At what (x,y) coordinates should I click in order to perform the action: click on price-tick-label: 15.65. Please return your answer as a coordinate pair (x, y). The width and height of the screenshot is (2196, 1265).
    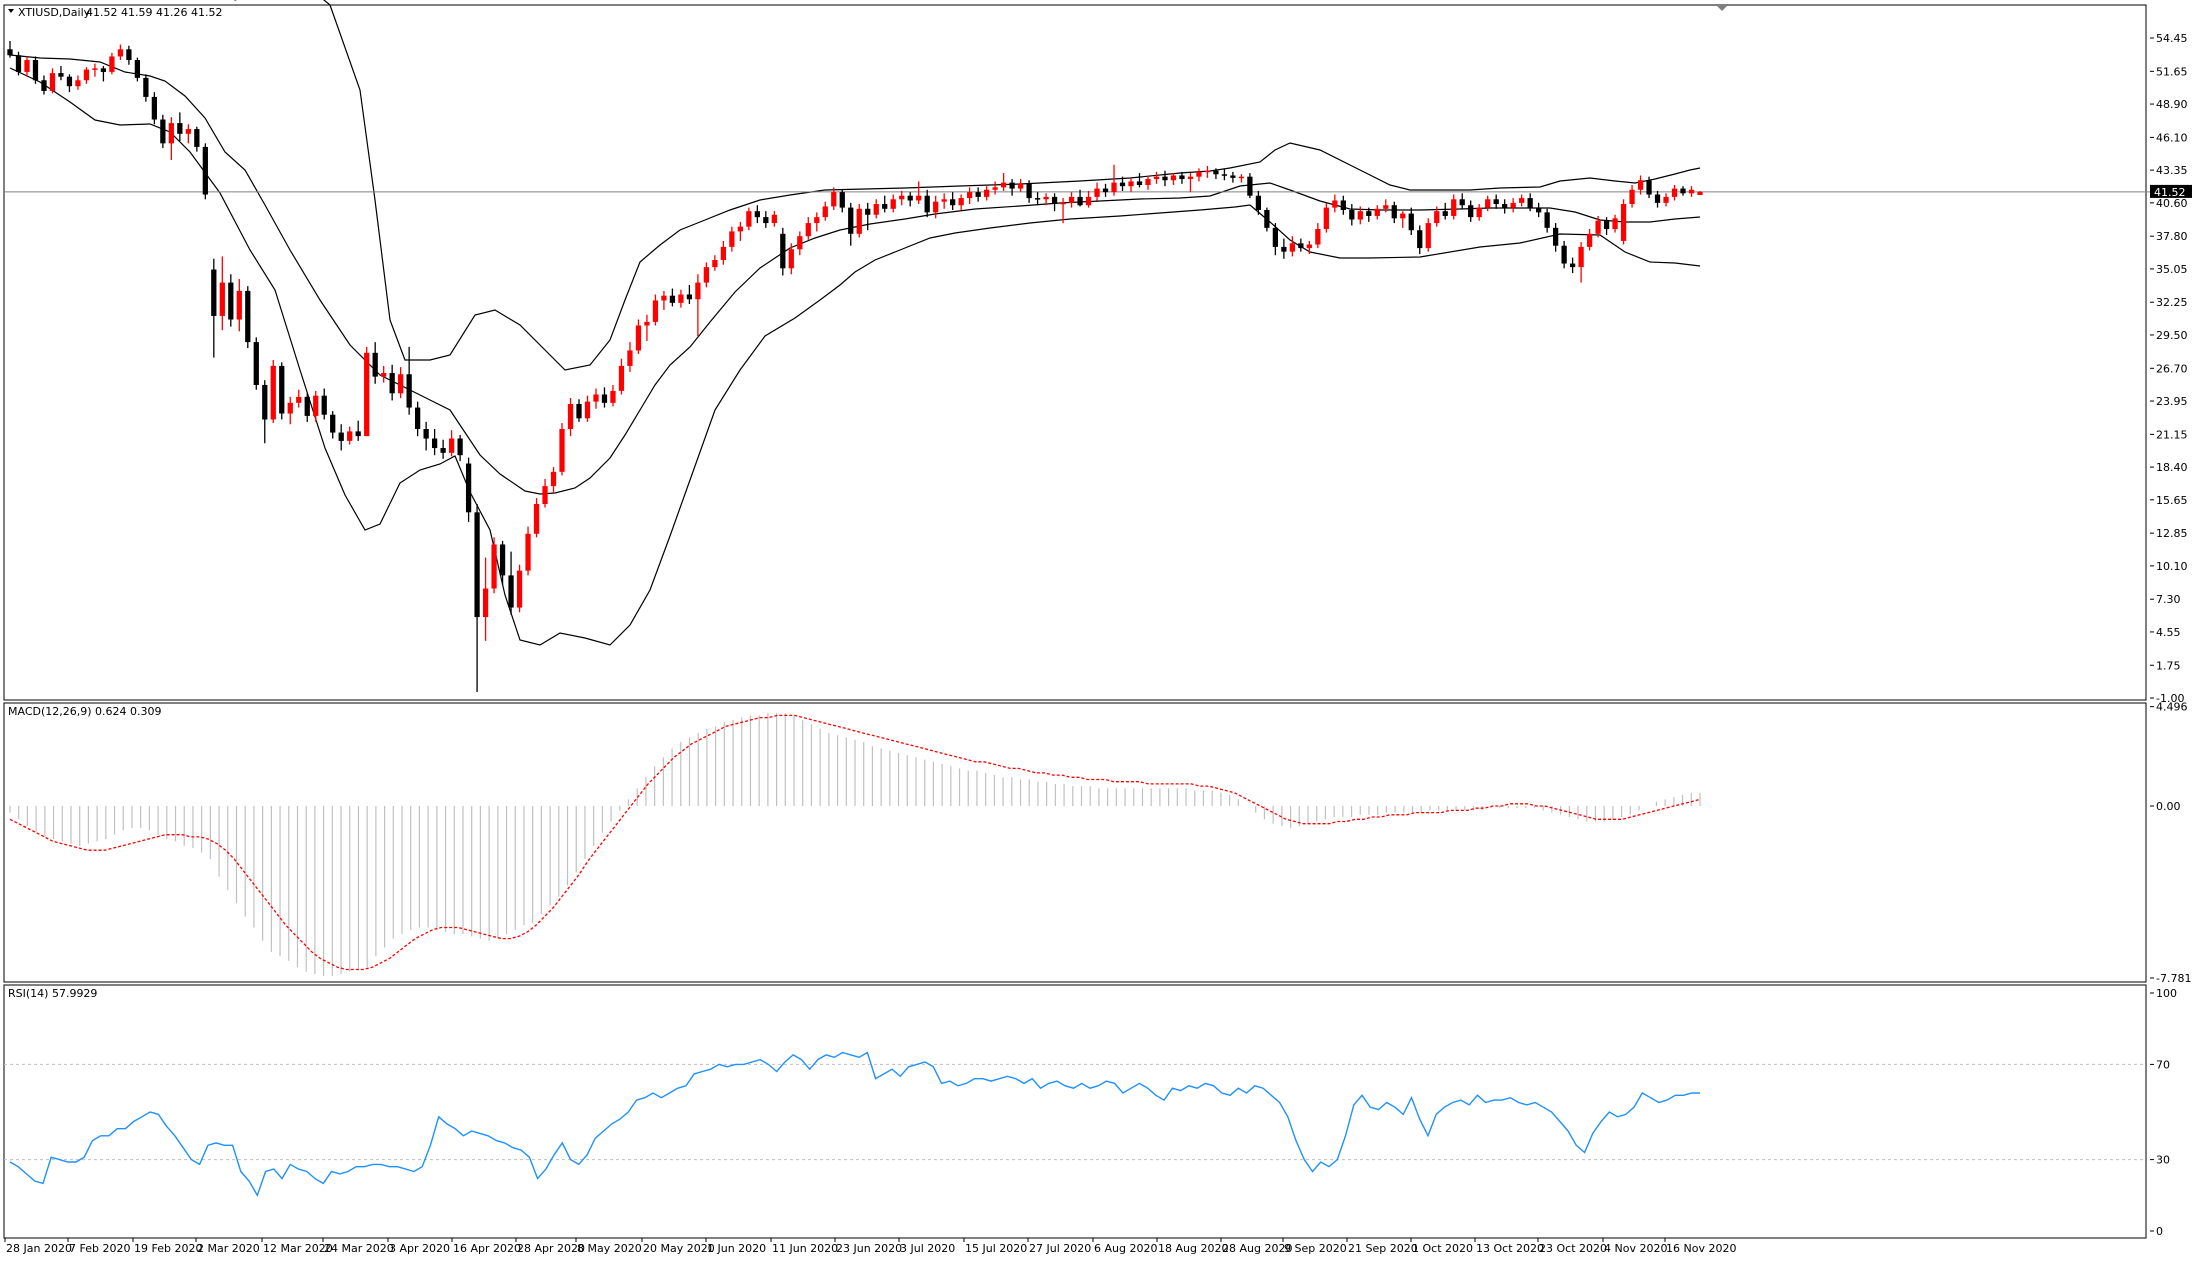
    Looking at the image, I should click on (2172, 500).